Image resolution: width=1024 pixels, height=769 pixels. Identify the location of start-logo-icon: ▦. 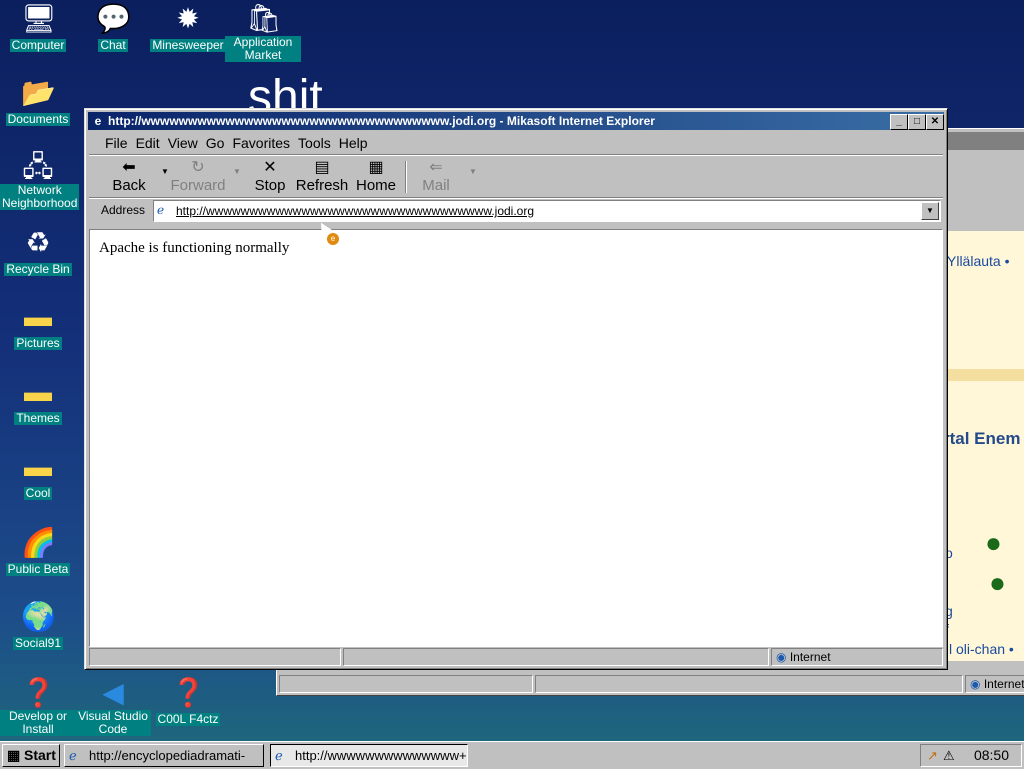
(14, 755).